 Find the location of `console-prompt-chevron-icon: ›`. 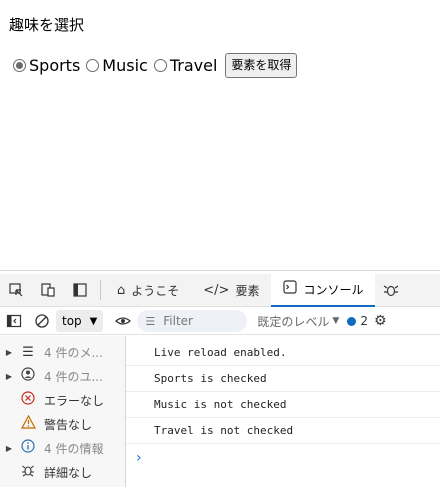

console-prompt-chevron-icon: › is located at coordinates (283, 455).